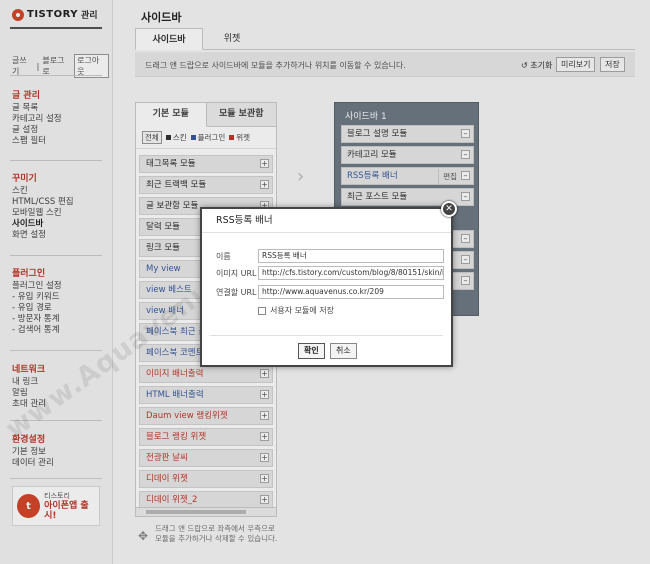 This screenshot has height=564, width=650. What do you see at coordinates (326, 221) in the screenshot?
I see `dialog-title: RSS등록 배너` at bounding box center [326, 221].